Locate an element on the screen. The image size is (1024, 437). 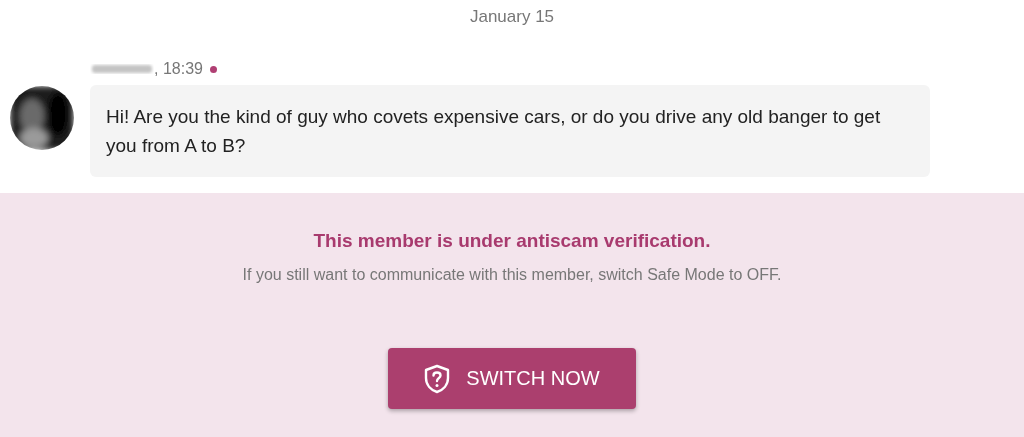
notice-title: This member is under antiscam verification. is located at coordinates (512, 241).